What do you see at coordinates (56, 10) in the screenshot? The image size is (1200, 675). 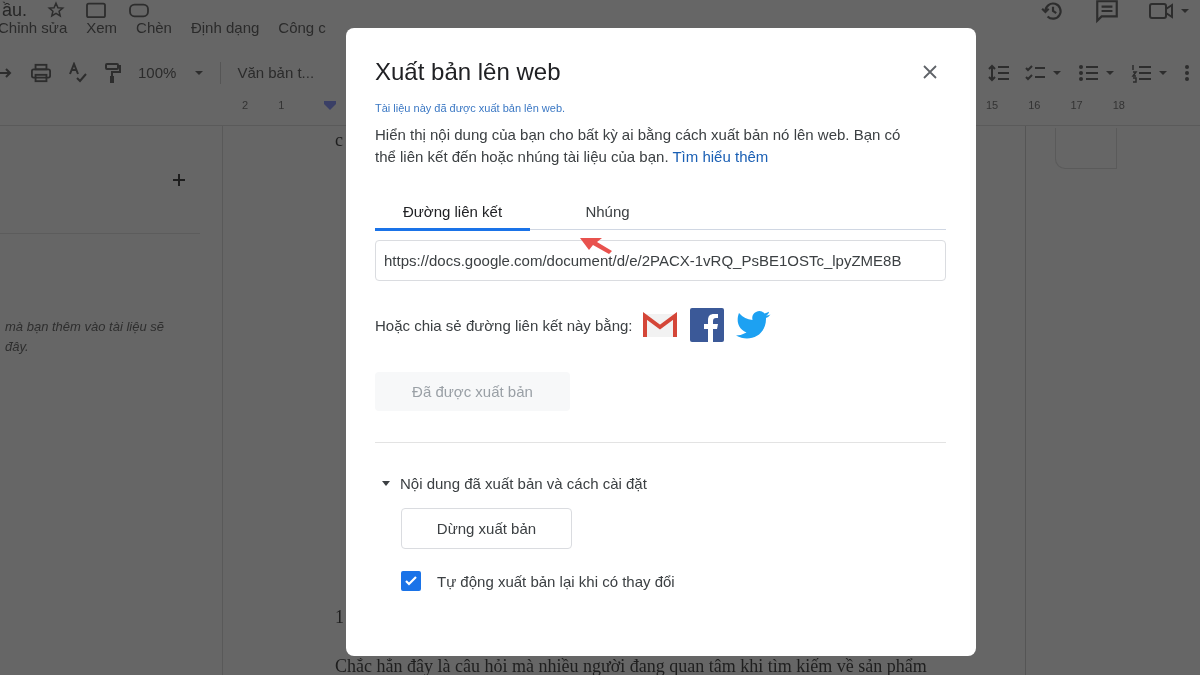 I see `star-icon` at bounding box center [56, 10].